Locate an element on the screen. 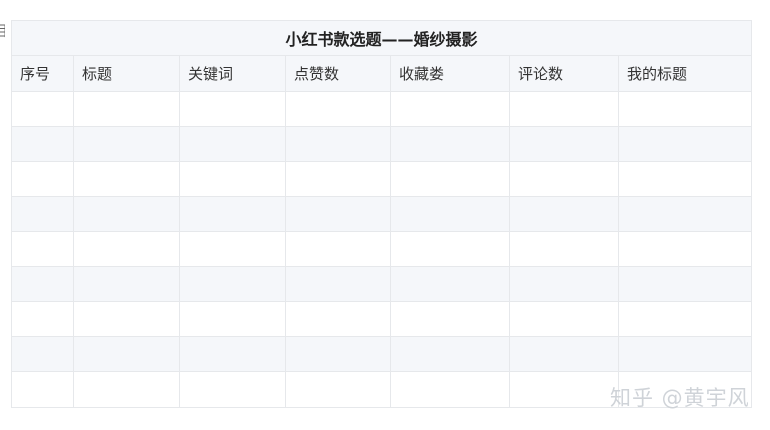  column-header-keyword: 关键词 is located at coordinates (232, 73).